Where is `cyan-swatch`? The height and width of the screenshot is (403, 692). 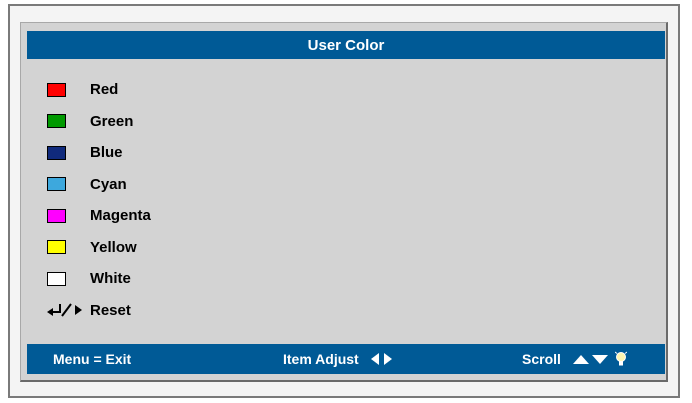 cyan-swatch is located at coordinates (56, 184).